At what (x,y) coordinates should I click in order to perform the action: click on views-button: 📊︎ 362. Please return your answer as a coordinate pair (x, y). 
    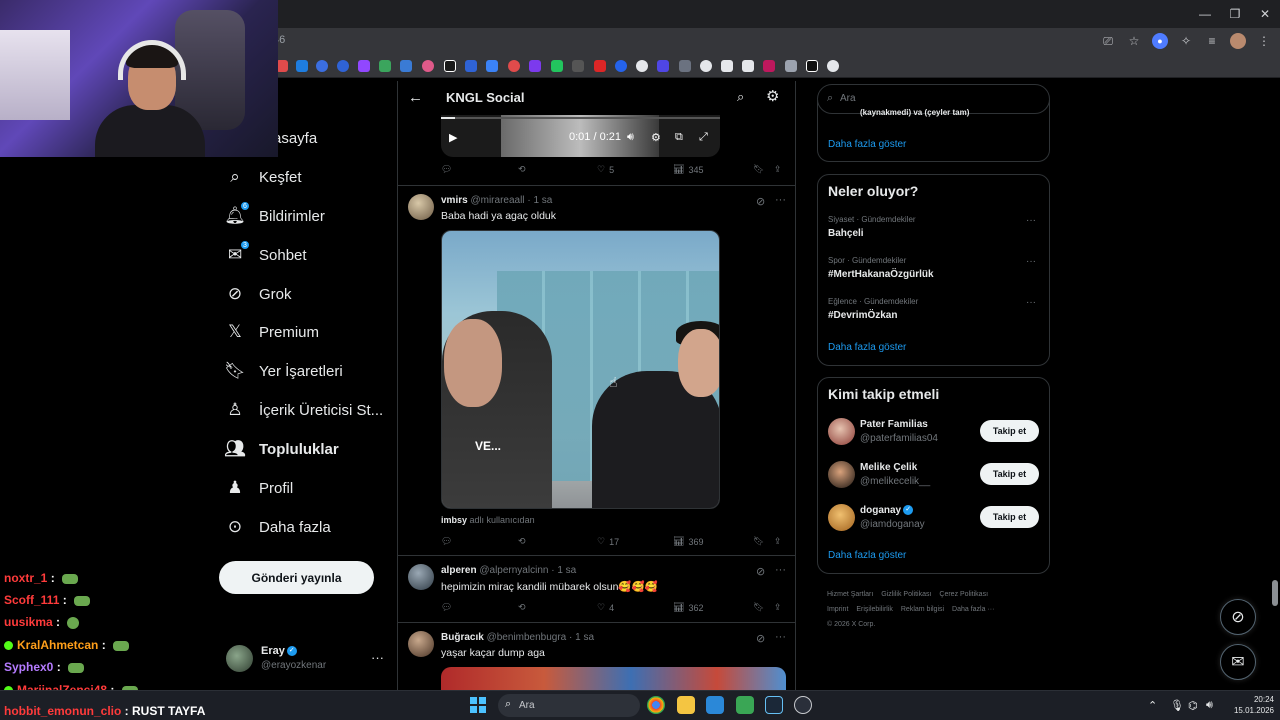
    Looking at the image, I should click on (688, 607).